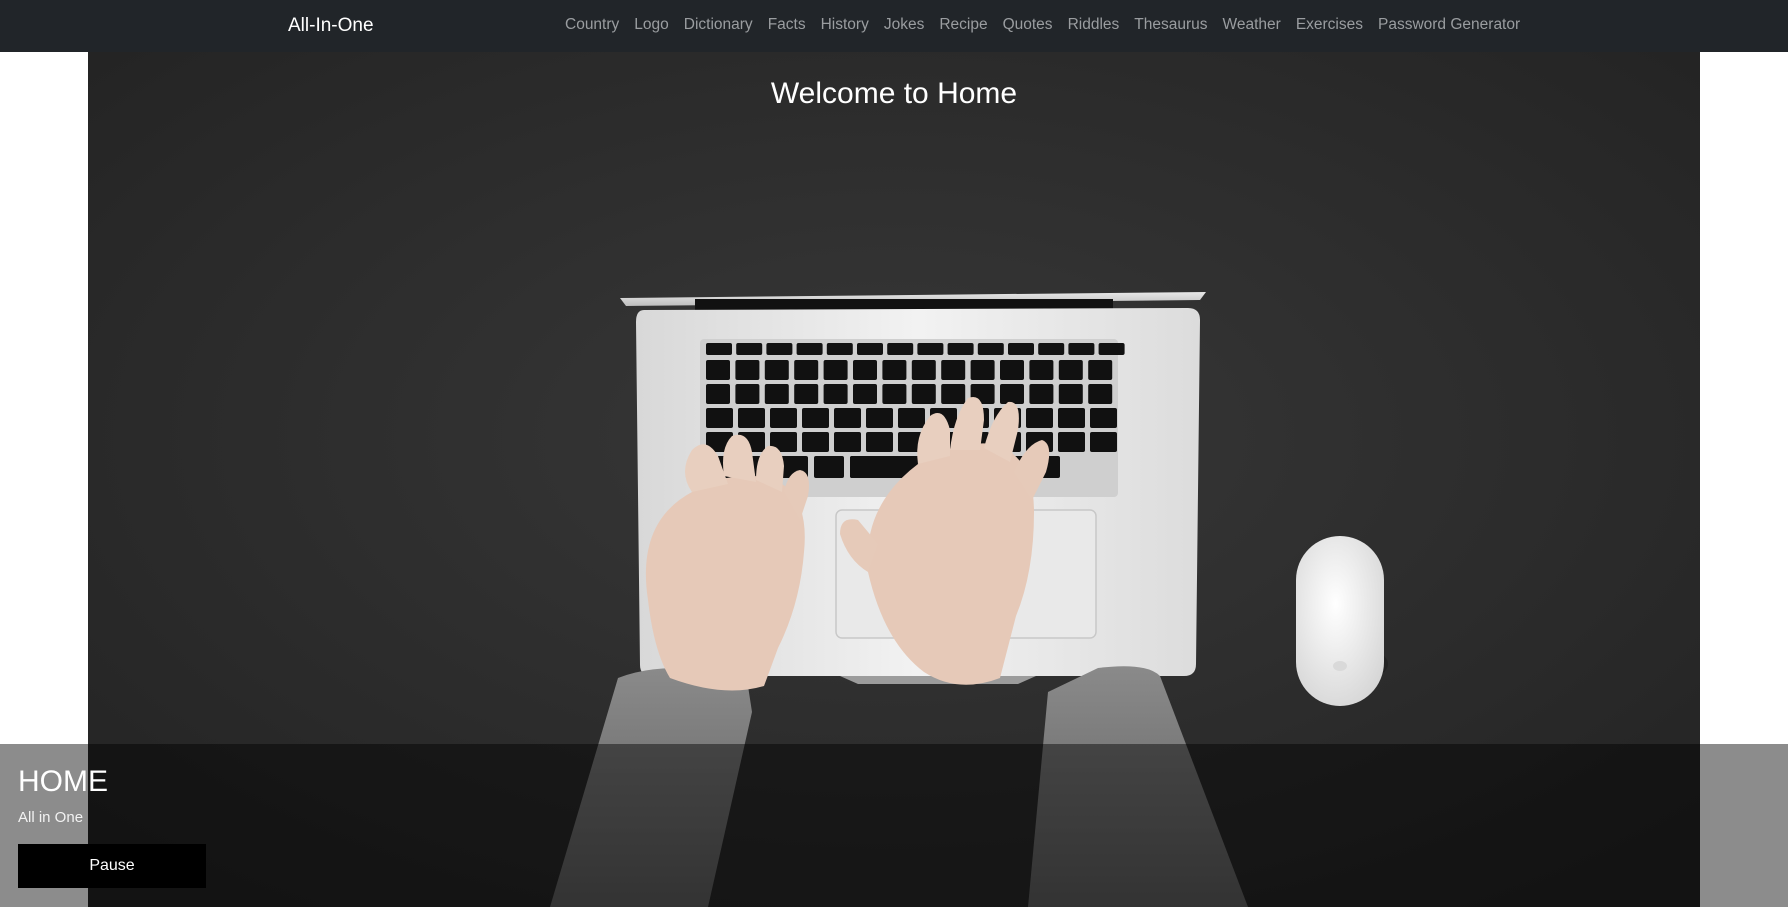  Describe the element at coordinates (894, 93) in the screenshot. I see `hero-title: Welcome to Home` at that location.